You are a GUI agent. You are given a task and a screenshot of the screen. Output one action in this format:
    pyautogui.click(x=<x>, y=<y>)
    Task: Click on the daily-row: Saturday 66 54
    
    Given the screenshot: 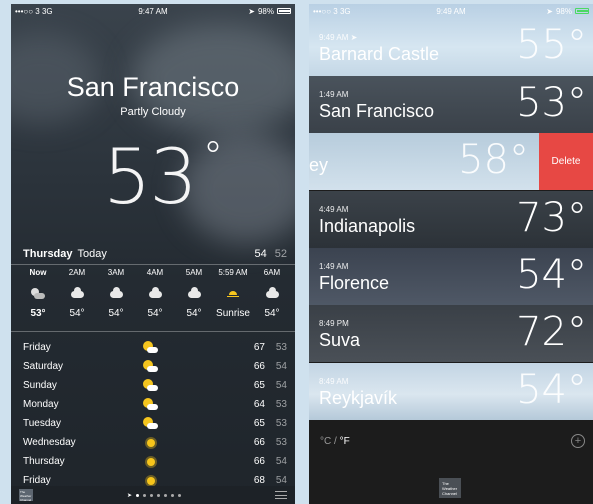 What is the action you would take?
    pyautogui.click(x=155, y=366)
    